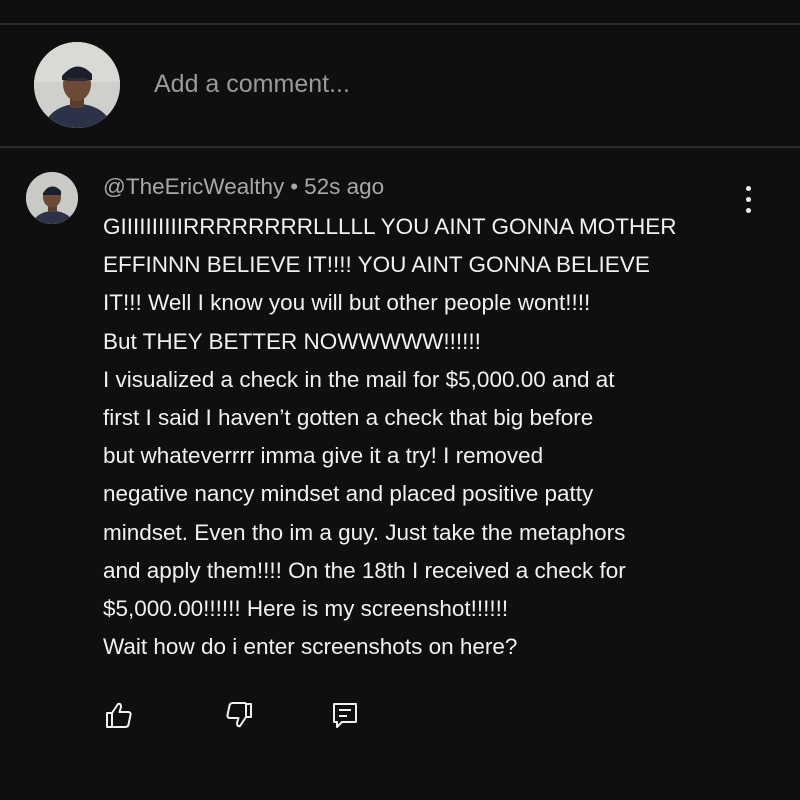 The width and height of the screenshot is (800, 800). Describe the element at coordinates (310, 647) in the screenshot. I see `comment-line: Wait how do i enter screenshots on here?` at that location.